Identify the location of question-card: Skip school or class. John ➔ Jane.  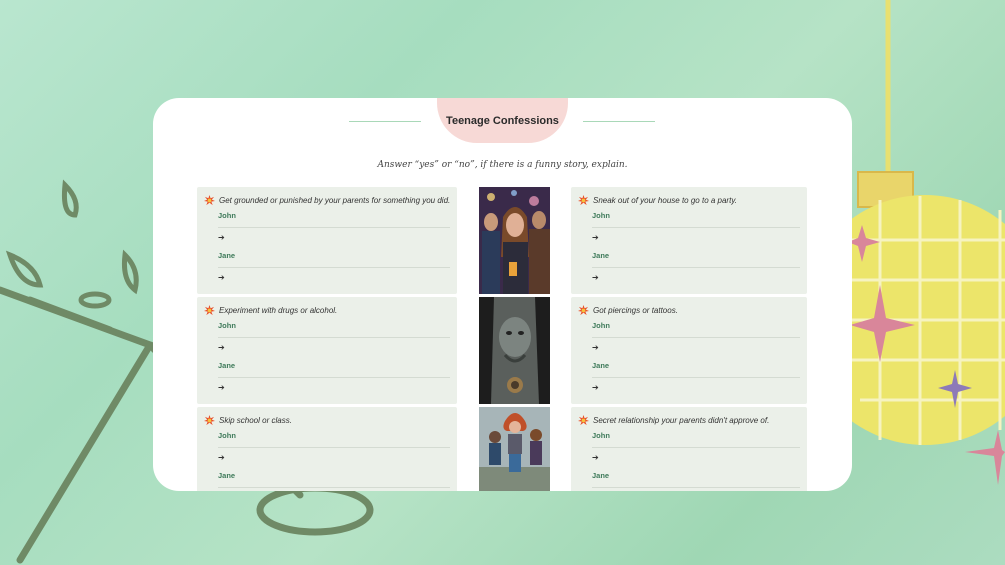
(327, 449).